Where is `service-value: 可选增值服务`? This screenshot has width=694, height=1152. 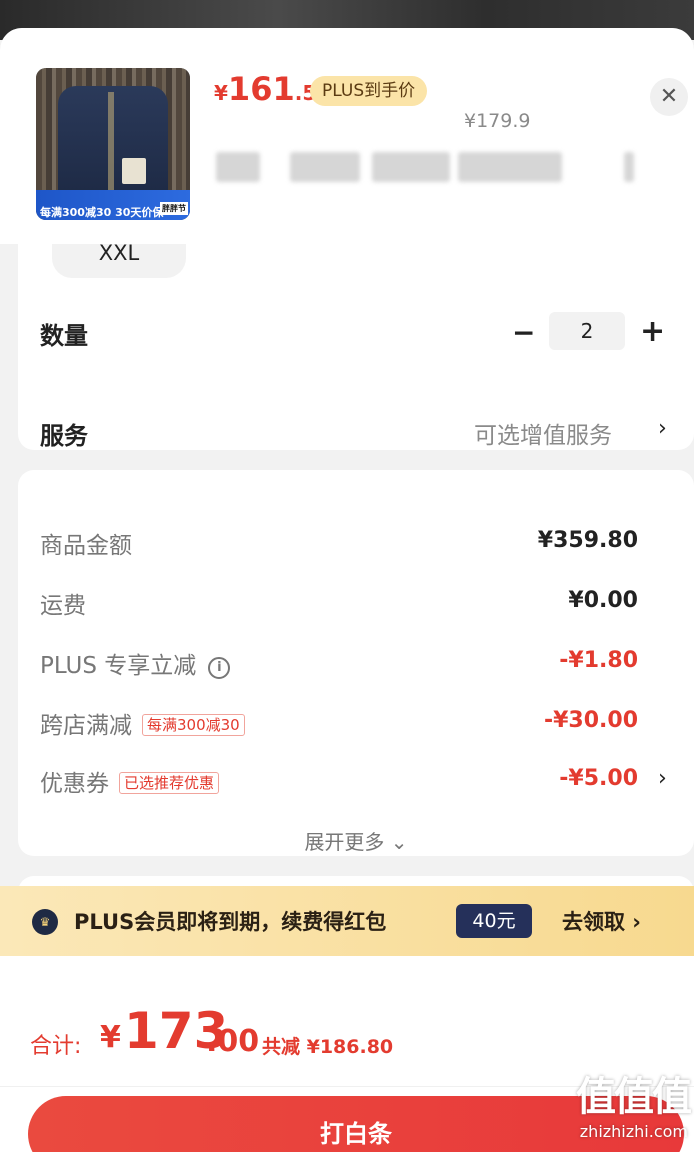
service-value: 可选增值服务 is located at coordinates (543, 433).